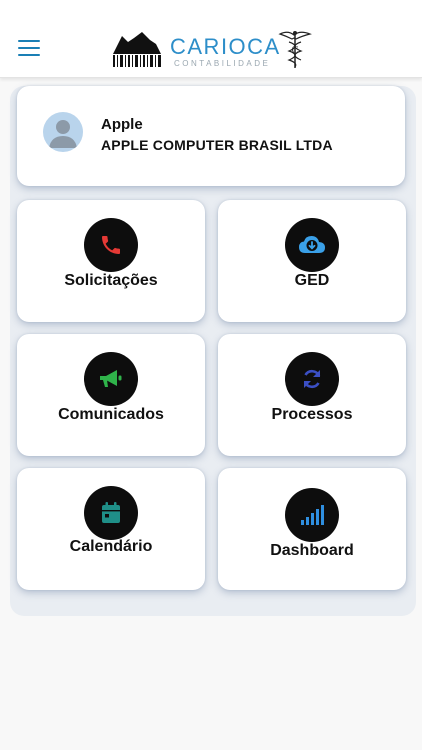  I want to click on tile-label: Solicitações, so click(111, 280).